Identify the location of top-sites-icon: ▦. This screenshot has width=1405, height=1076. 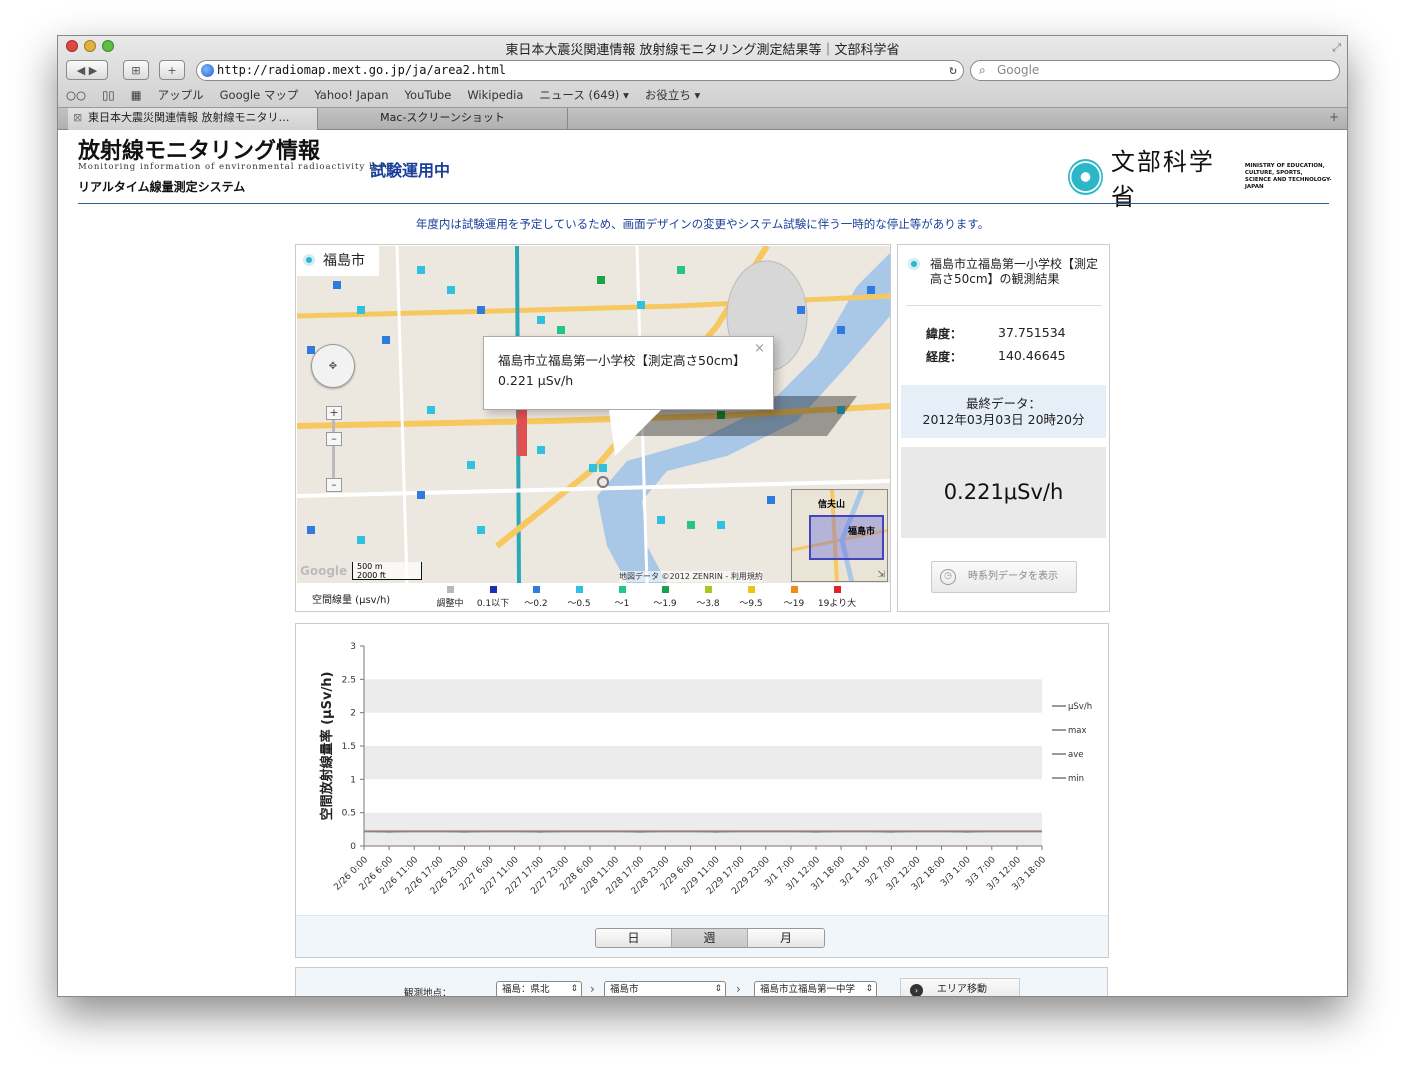
(136, 95).